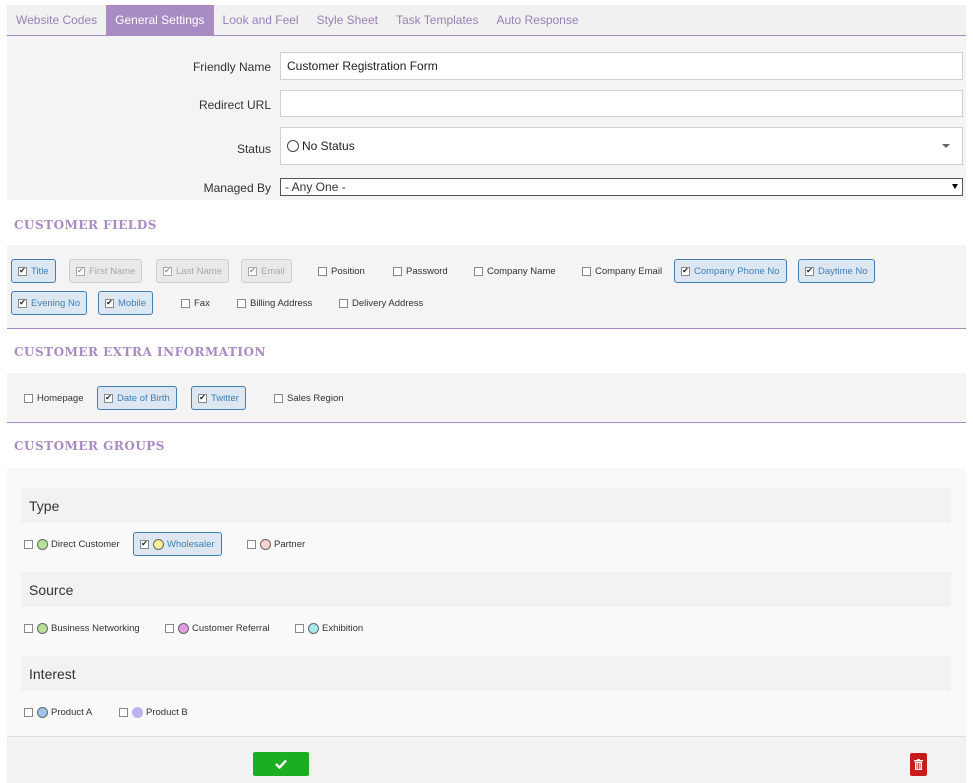 Image resolution: width=973 pixels, height=783 pixels. Describe the element at coordinates (56, 303) in the screenshot. I see `field-label: Evening No` at that location.